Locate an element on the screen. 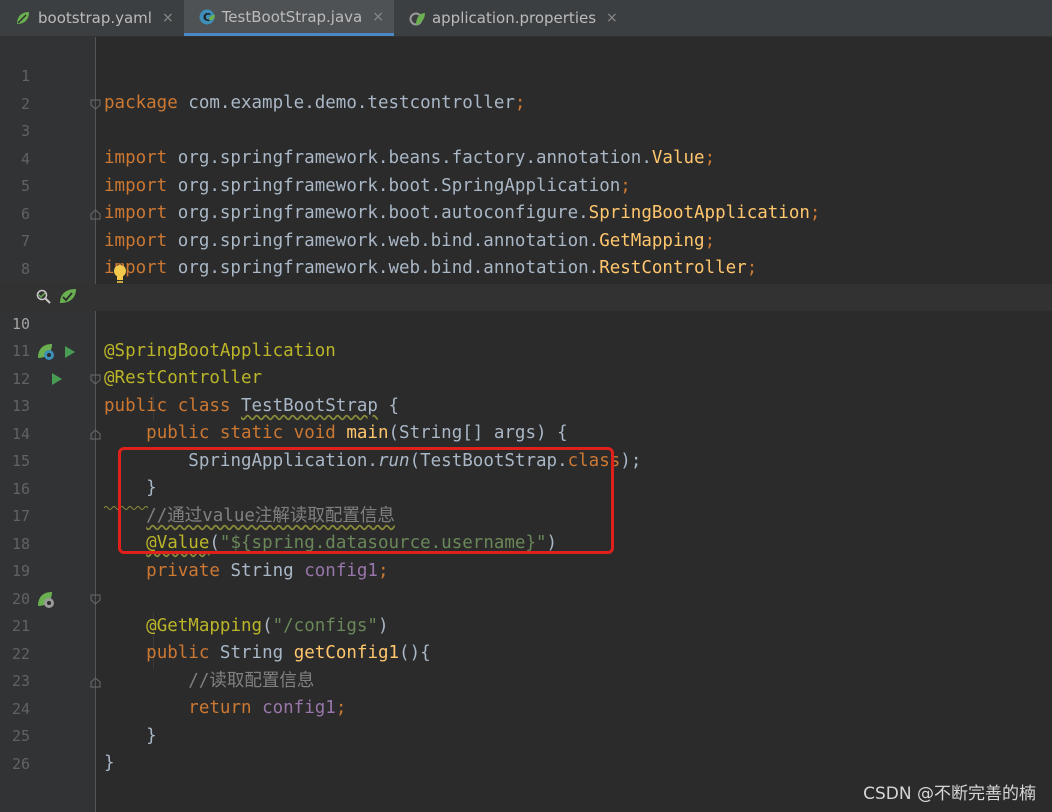  lightbulb-icon is located at coordinates (120, 274).